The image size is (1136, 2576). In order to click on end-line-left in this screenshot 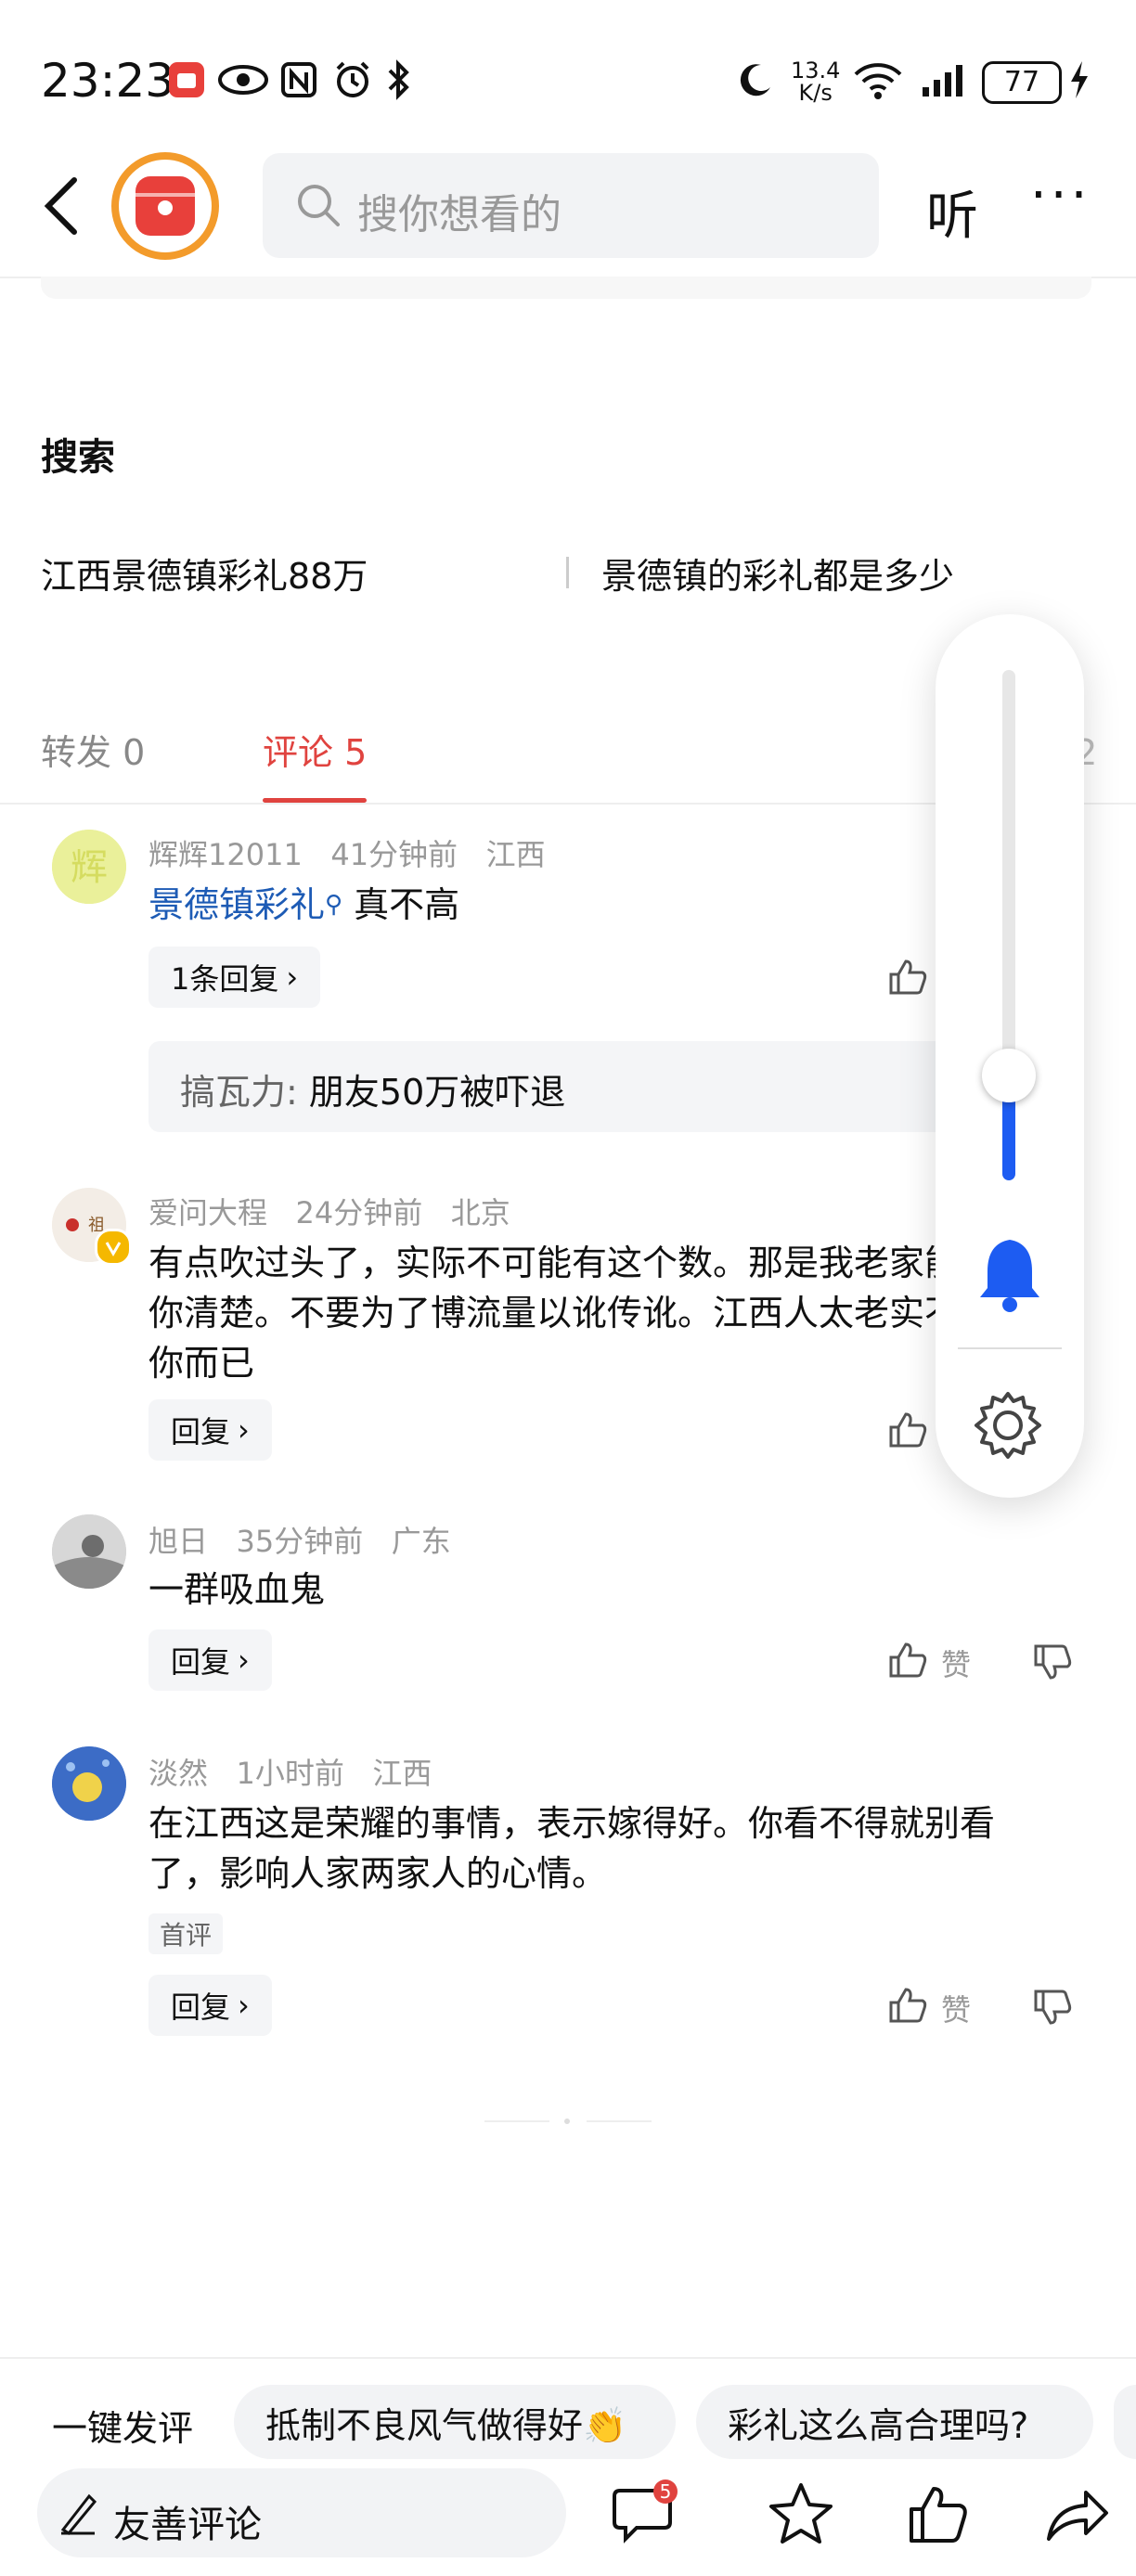, I will do `click(516, 2121)`.